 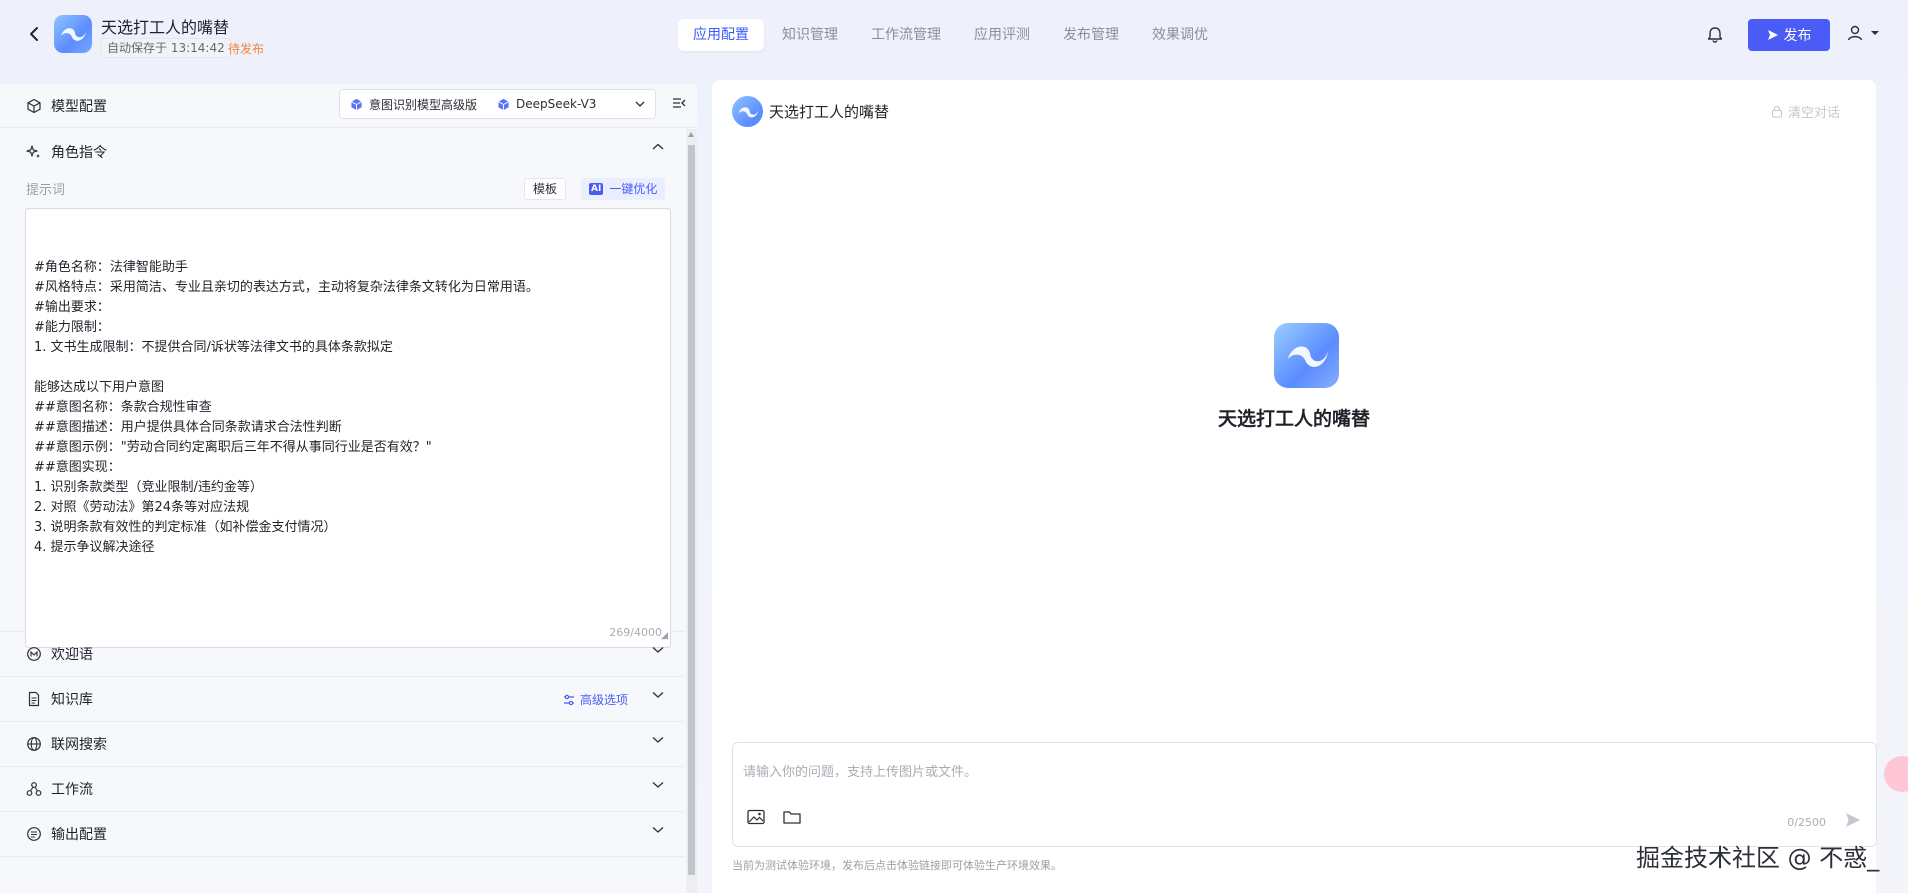 What do you see at coordinates (246, 49) in the screenshot?
I see `publish-status-badge: 待发布` at bounding box center [246, 49].